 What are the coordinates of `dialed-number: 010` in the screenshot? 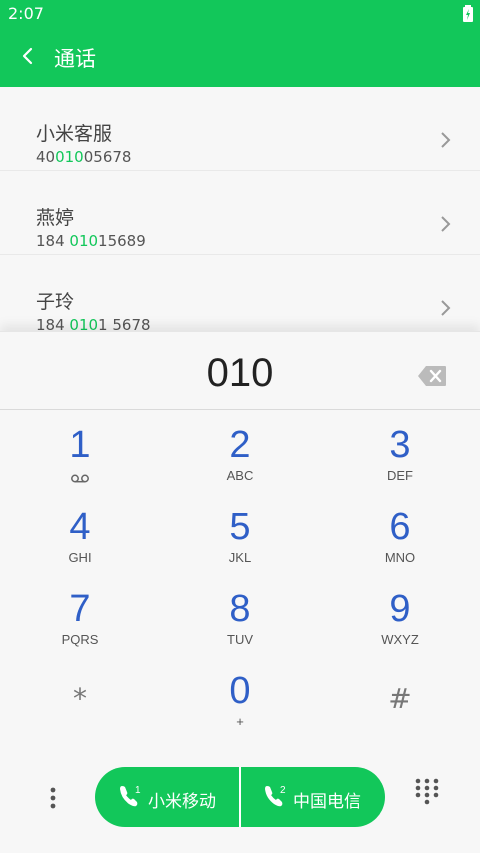 It's located at (240, 373).